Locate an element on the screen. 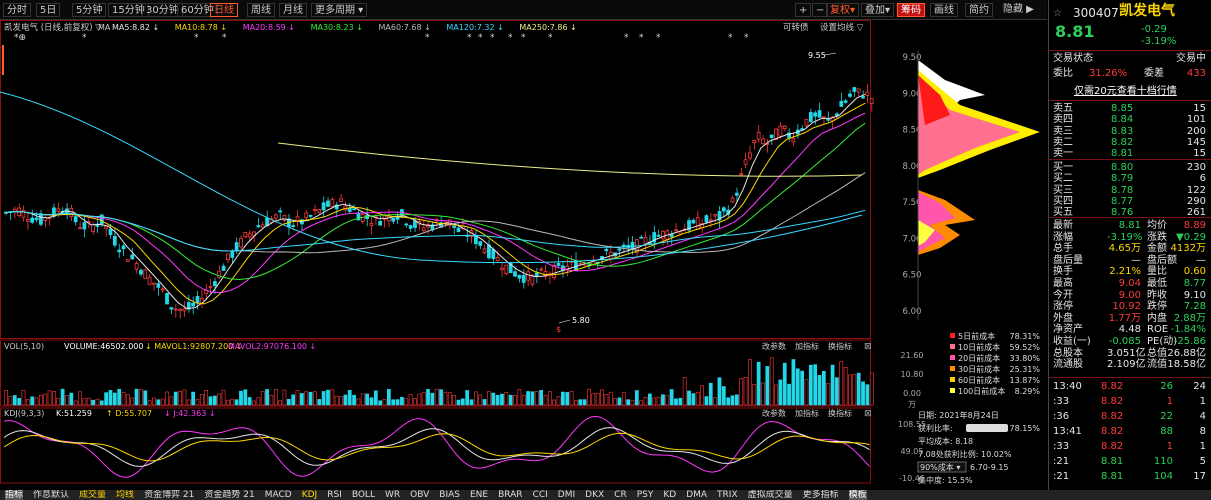 Image resolution: width=1211 pixels, height=500 pixels. vol-close-icon: ⊠ is located at coordinates (868, 347).